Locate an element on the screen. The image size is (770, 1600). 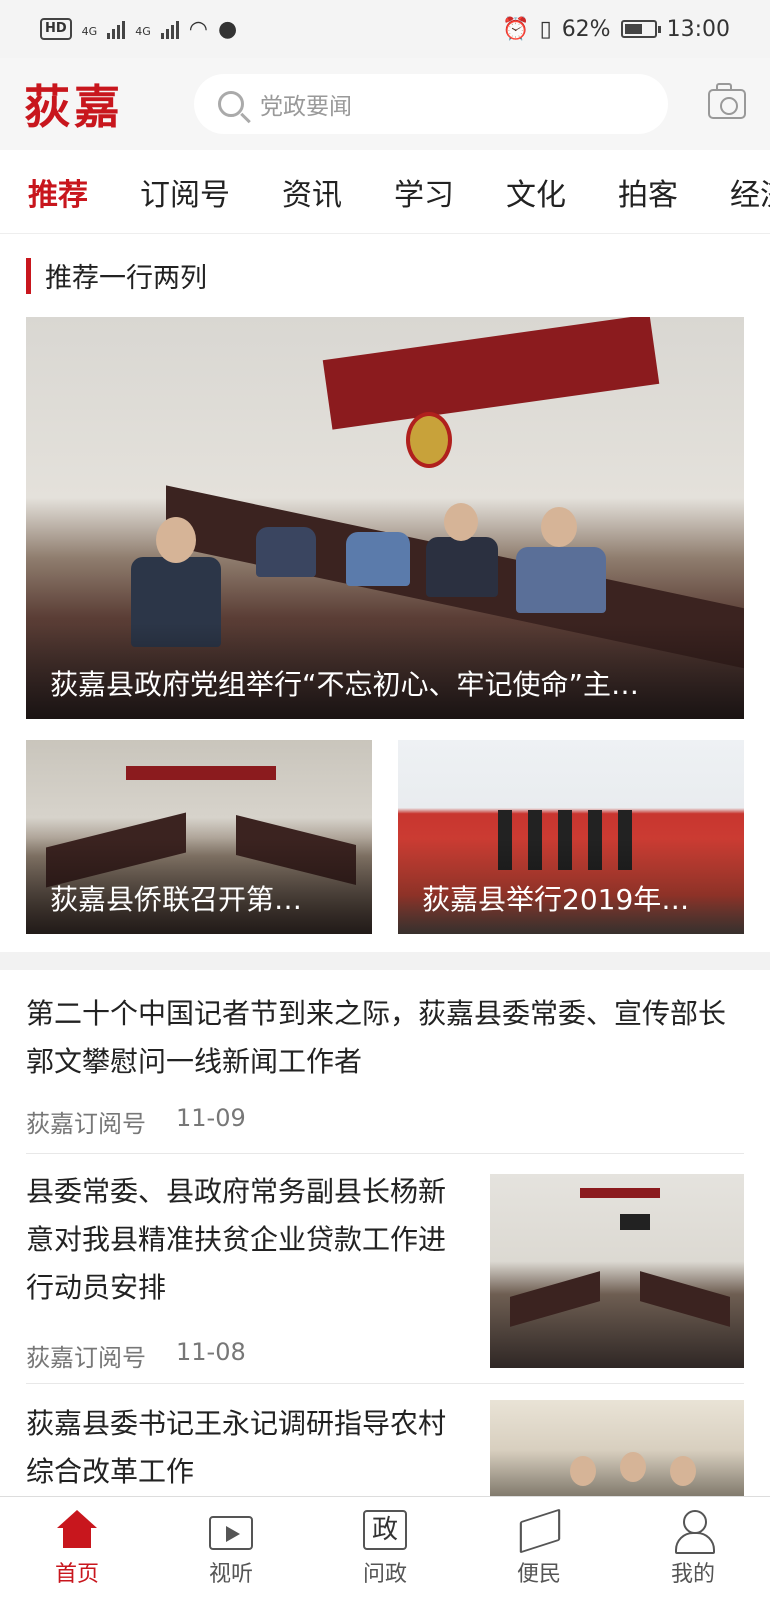
status-left: HD 4G 4G ◠ ● is located at coordinates (138, 29).